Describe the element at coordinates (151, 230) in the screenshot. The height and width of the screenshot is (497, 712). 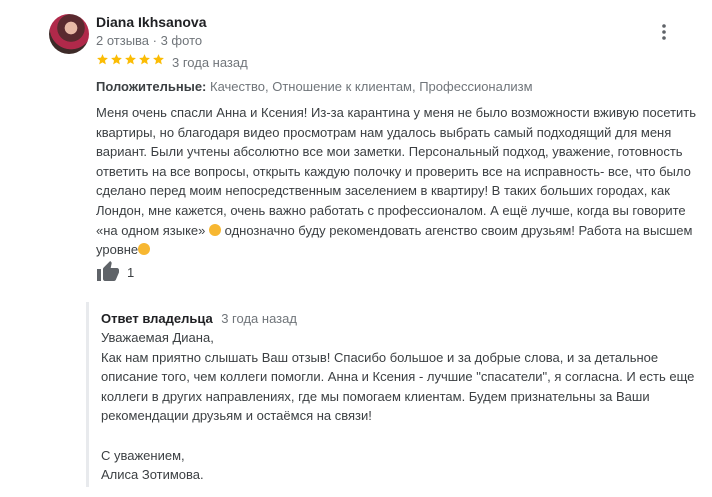
I see `review-line: «на одном языке»` at that location.